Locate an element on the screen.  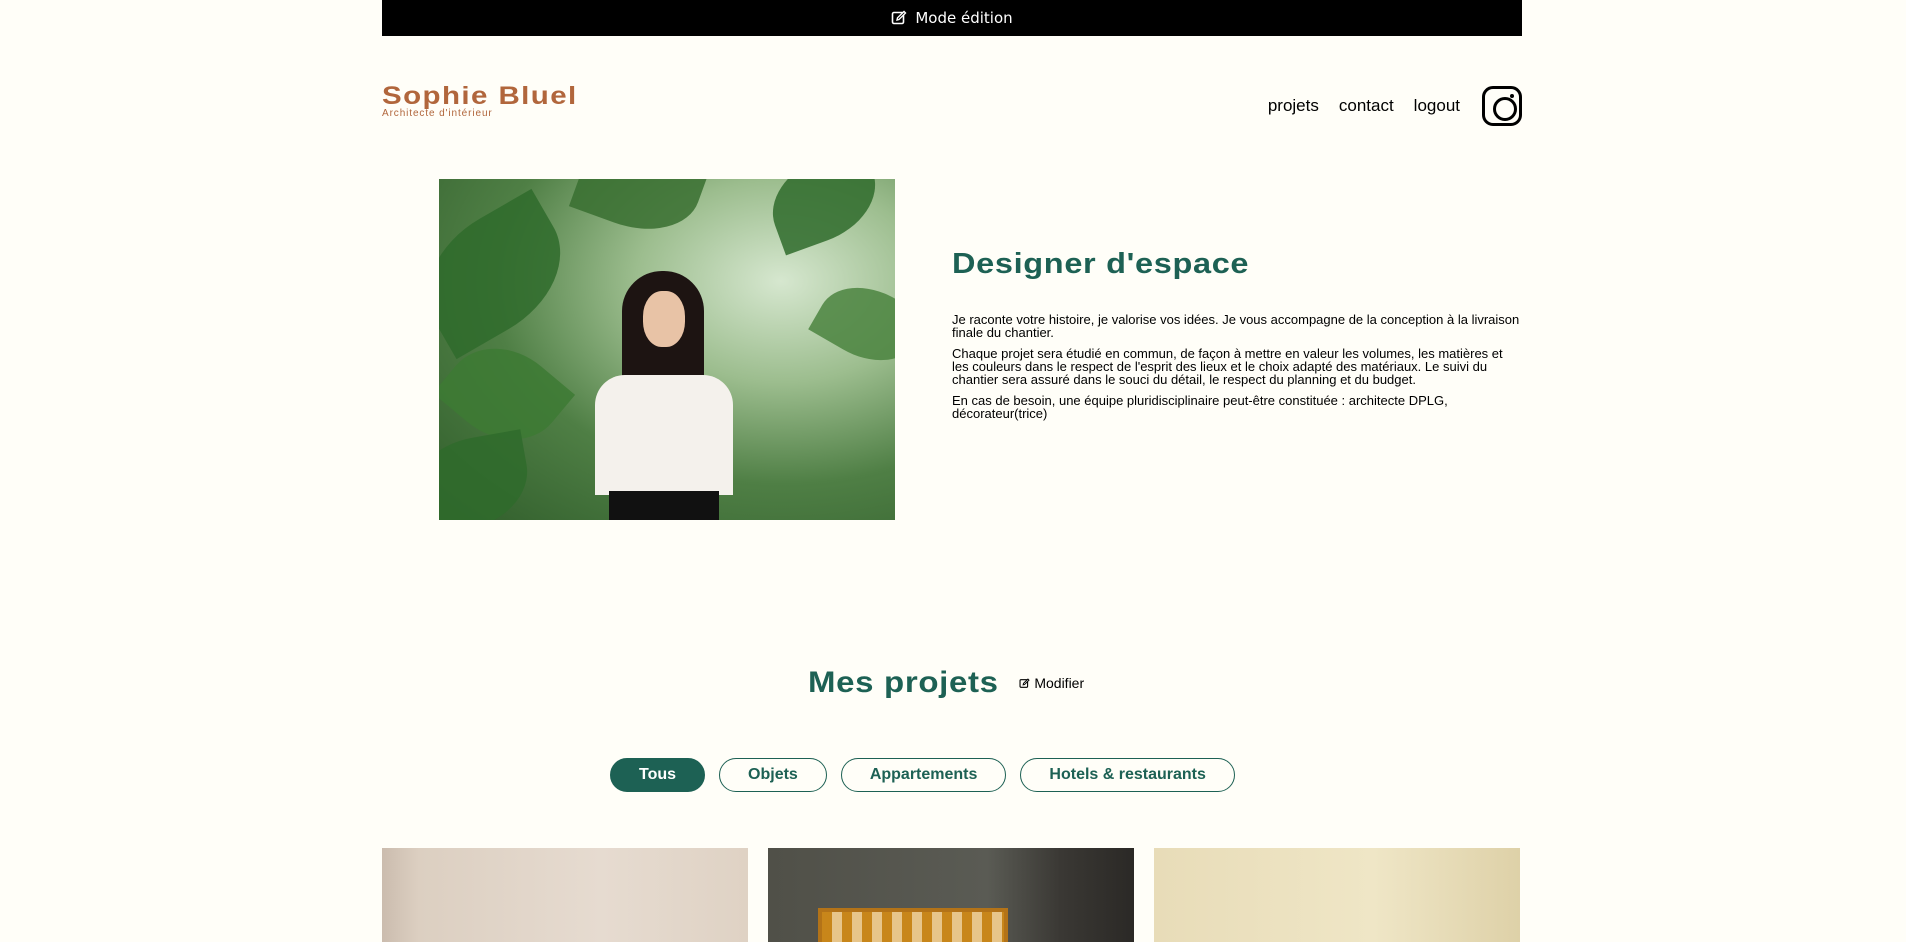
logo-name: Sophie Bluel is located at coordinates (480, 96).